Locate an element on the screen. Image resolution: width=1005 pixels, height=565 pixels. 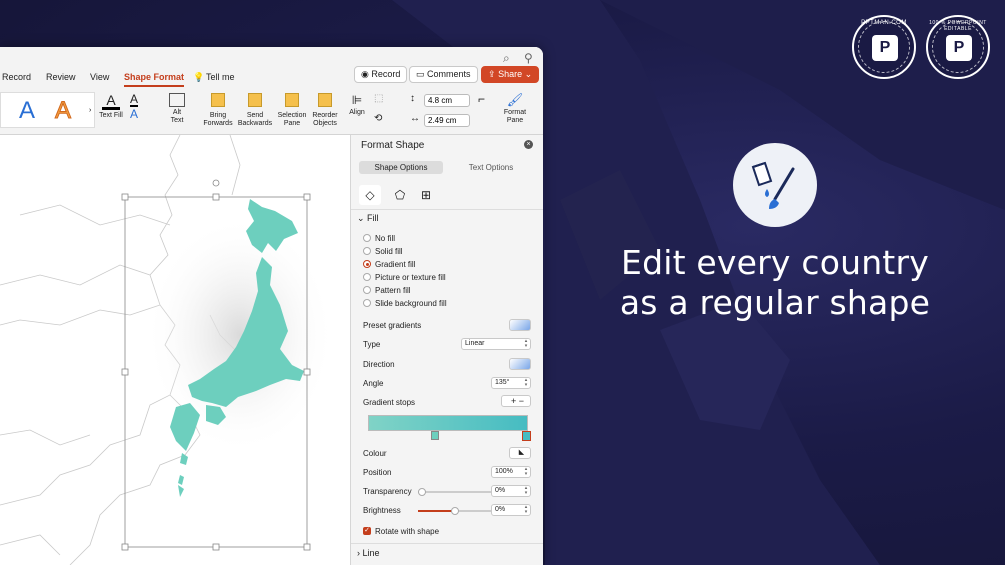
text-fill-button: A Text Fill is located at coordinates (111, 106).